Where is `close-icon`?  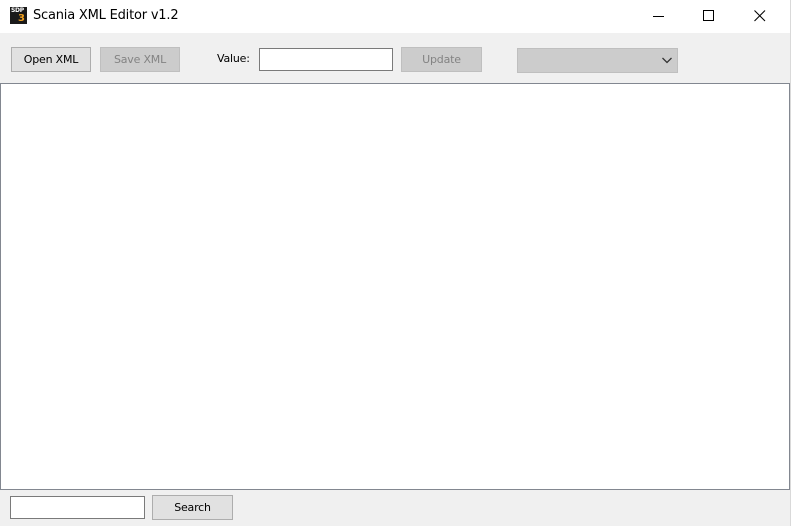
close-icon is located at coordinates (760, 16).